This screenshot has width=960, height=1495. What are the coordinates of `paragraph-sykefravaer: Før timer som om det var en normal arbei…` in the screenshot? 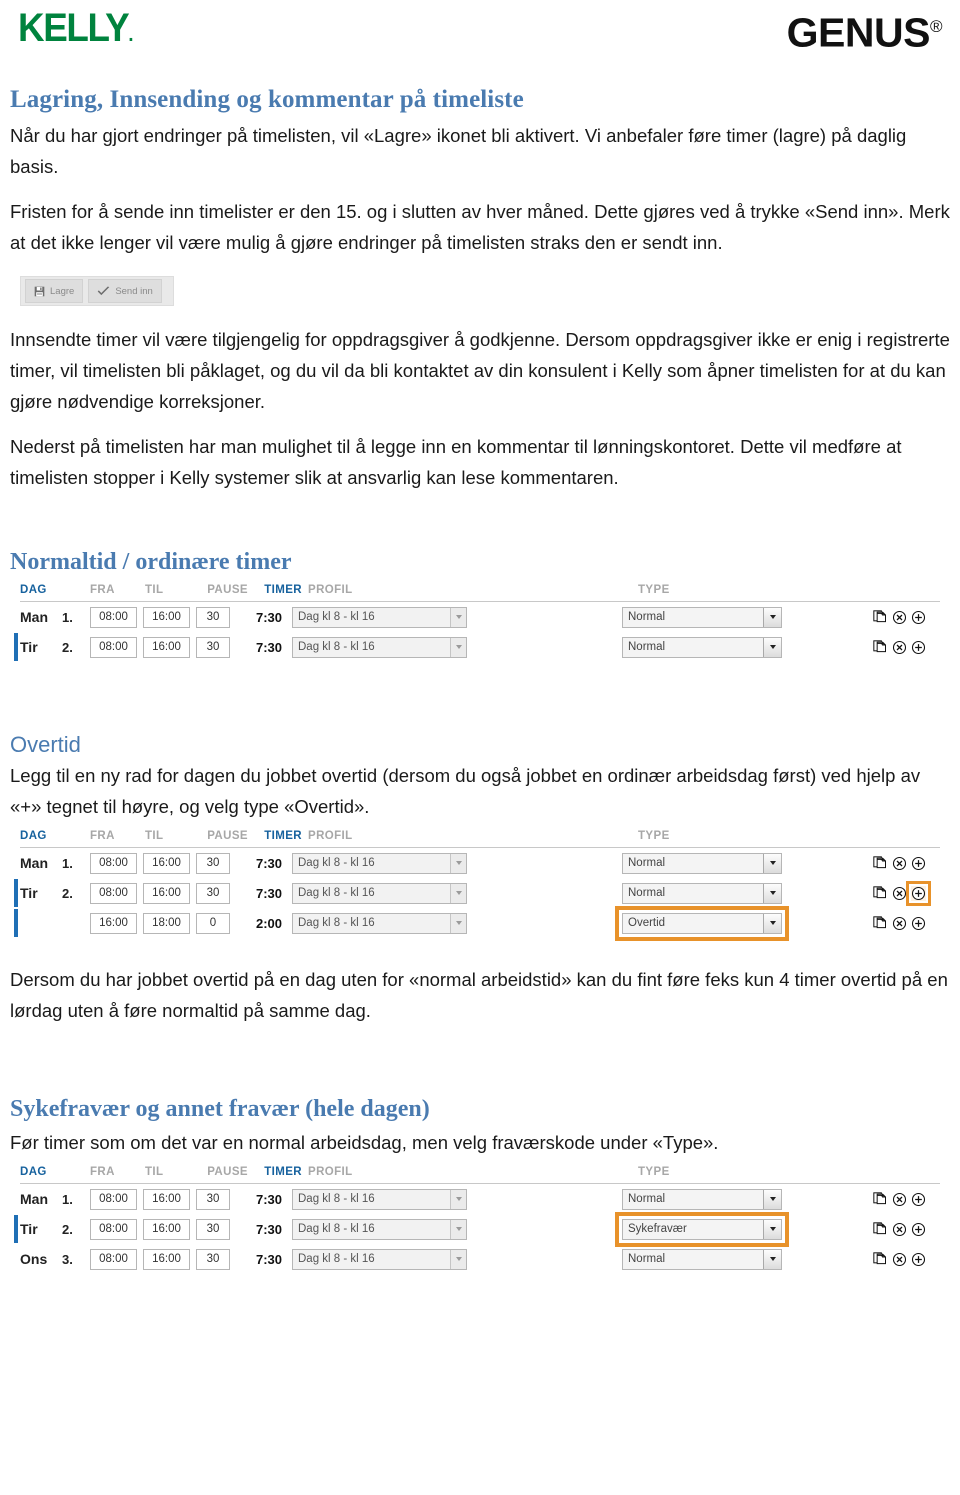 It's located at (364, 1142).